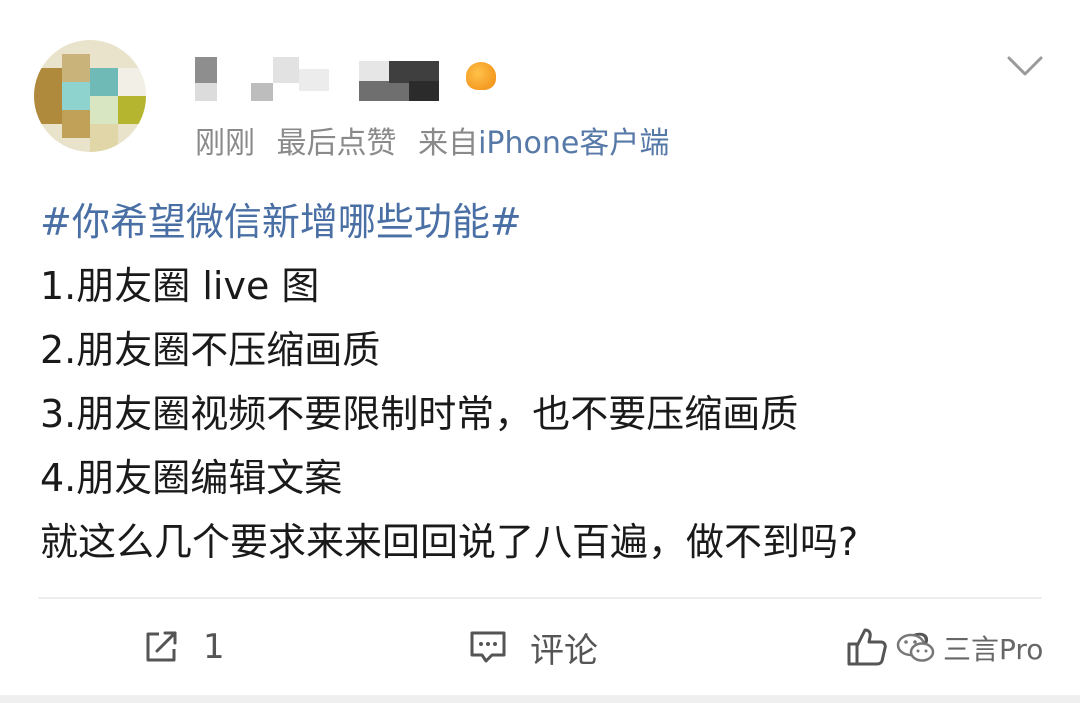  Describe the element at coordinates (210, 350) in the screenshot. I see `content-line: 2.朋友圈不压缩画质` at that location.